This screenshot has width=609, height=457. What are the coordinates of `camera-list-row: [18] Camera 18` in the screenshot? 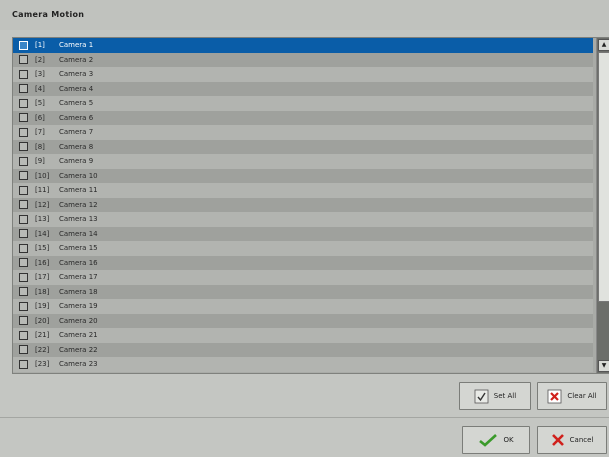 It's located at (303, 291).